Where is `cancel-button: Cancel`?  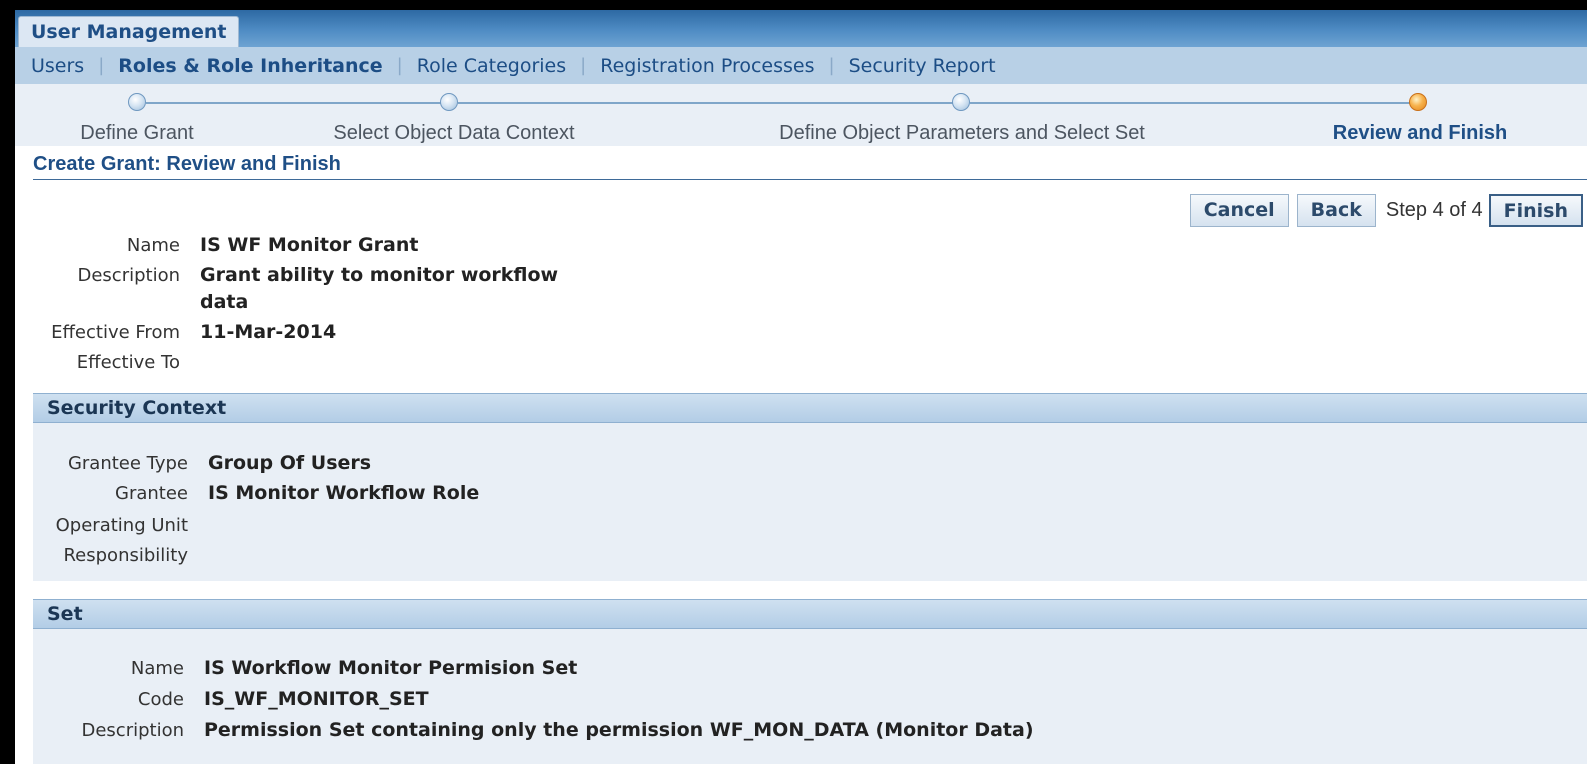 cancel-button: Cancel is located at coordinates (1239, 210).